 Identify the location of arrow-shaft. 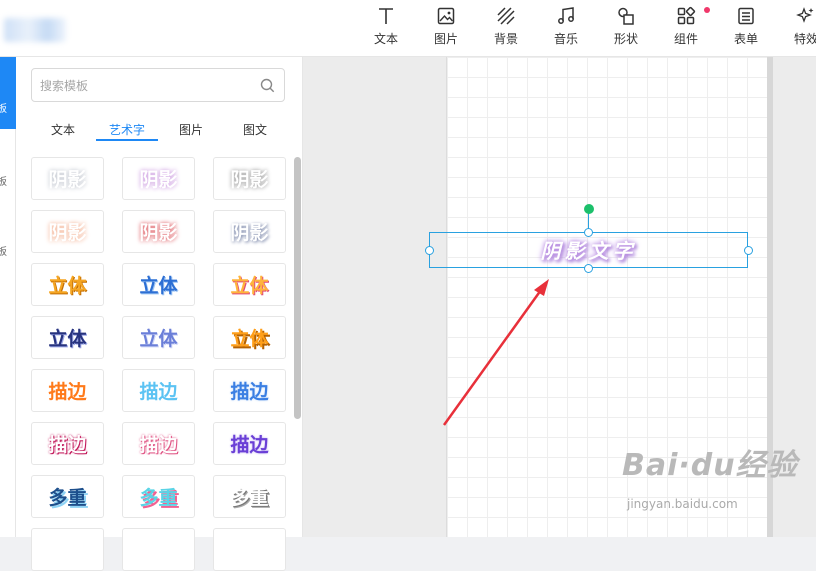
(492, 357).